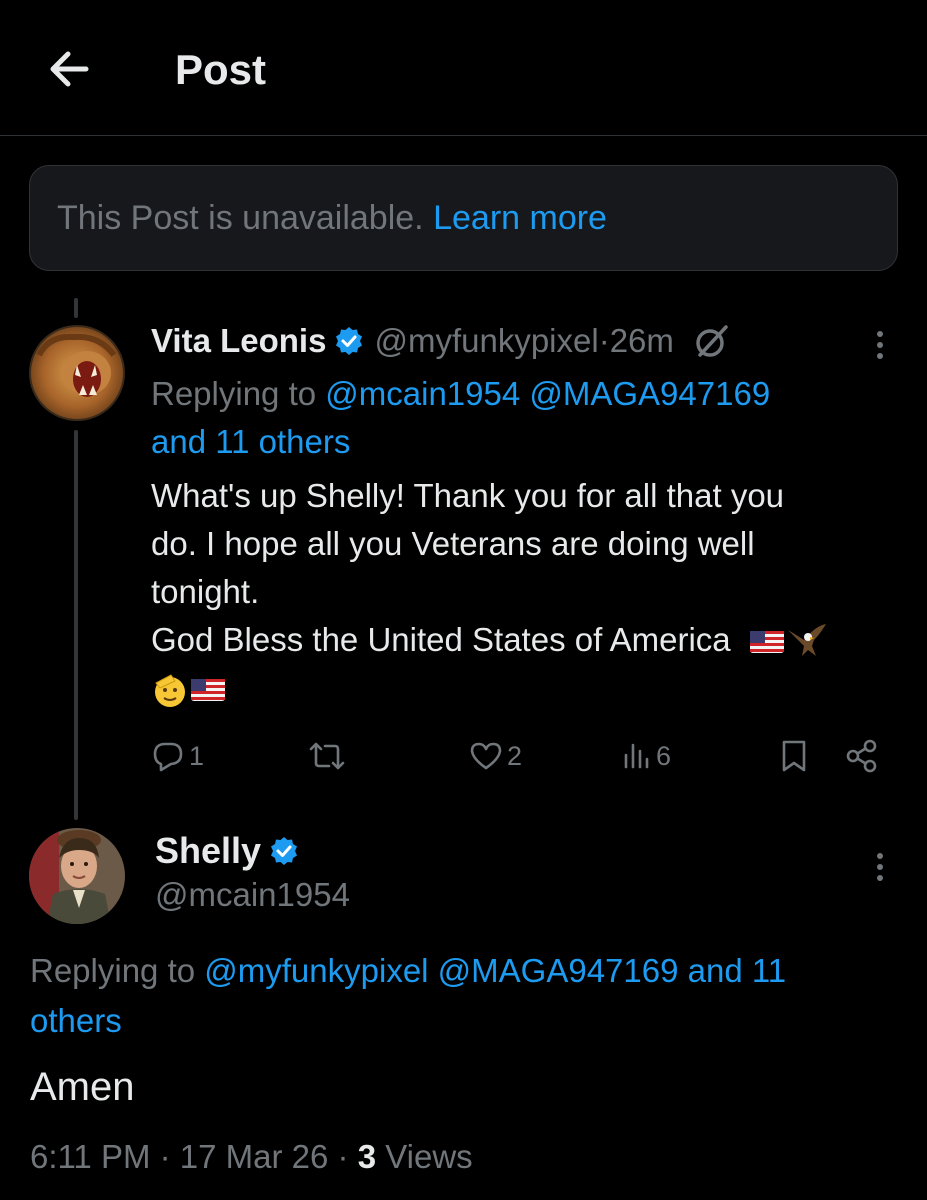 This screenshot has width=927, height=1200. I want to click on unavailable-text: This Post is unavailable., so click(240, 218).